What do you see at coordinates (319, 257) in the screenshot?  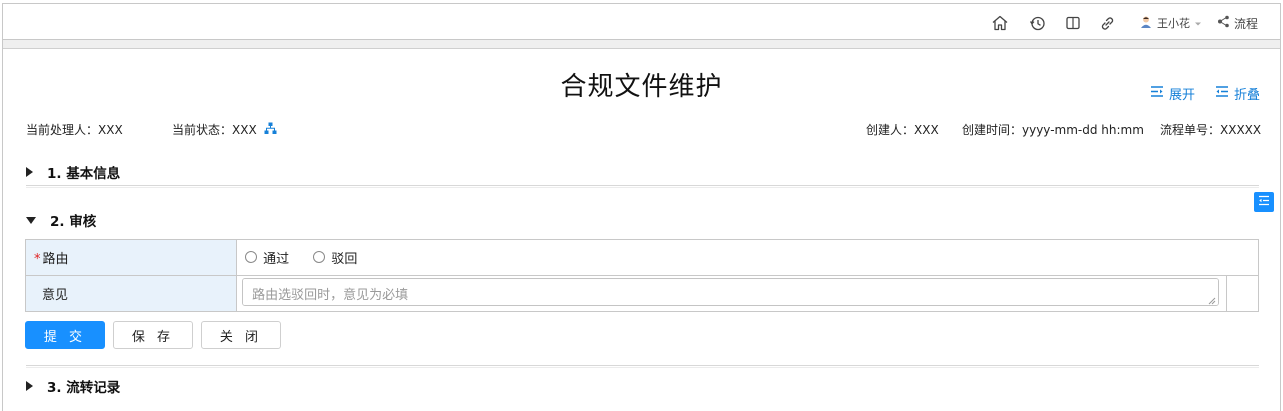 I see `radio-reject` at bounding box center [319, 257].